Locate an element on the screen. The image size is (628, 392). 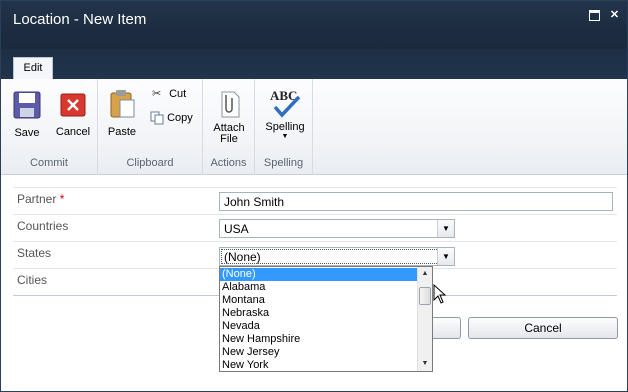
scroll-thumb is located at coordinates (425, 296).